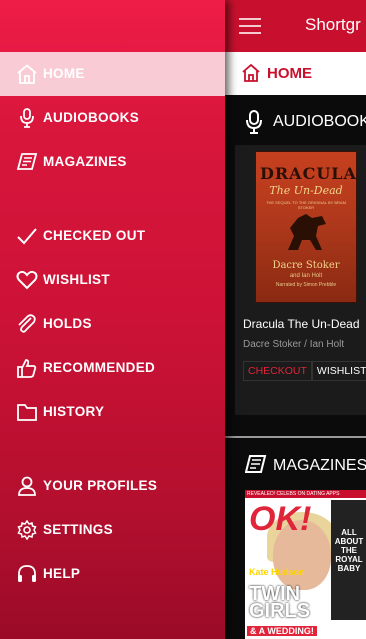 This screenshot has width=366, height=639. Describe the element at coordinates (305, 494) in the screenshot. I see `magazine-band: REVEALED! CELEBS ON DATING APPS` at that location.